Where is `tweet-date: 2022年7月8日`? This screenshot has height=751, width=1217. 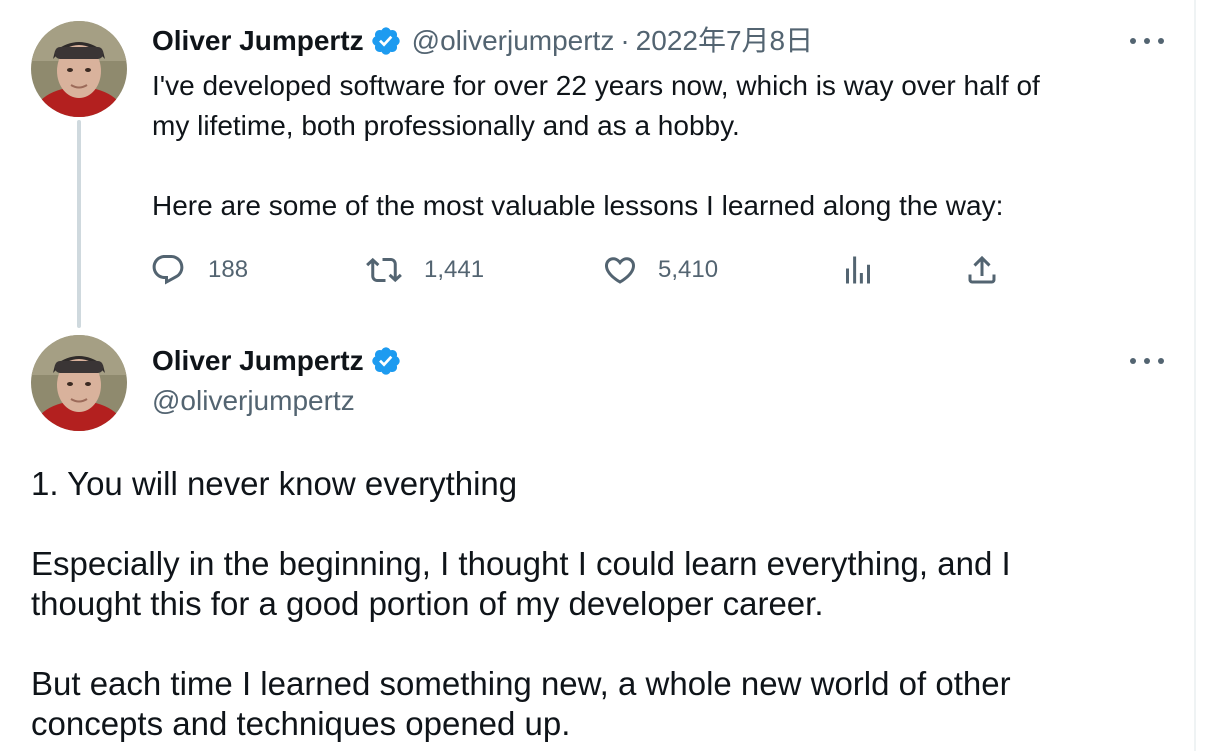 tweet-date: 2022年7月8日 is located at coordinates (724, 41).